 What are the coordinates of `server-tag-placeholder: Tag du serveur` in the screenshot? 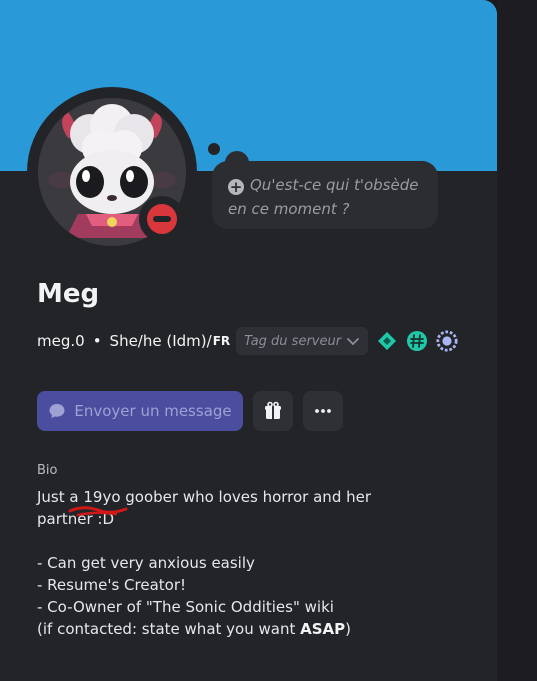 It's located at (293, 341).